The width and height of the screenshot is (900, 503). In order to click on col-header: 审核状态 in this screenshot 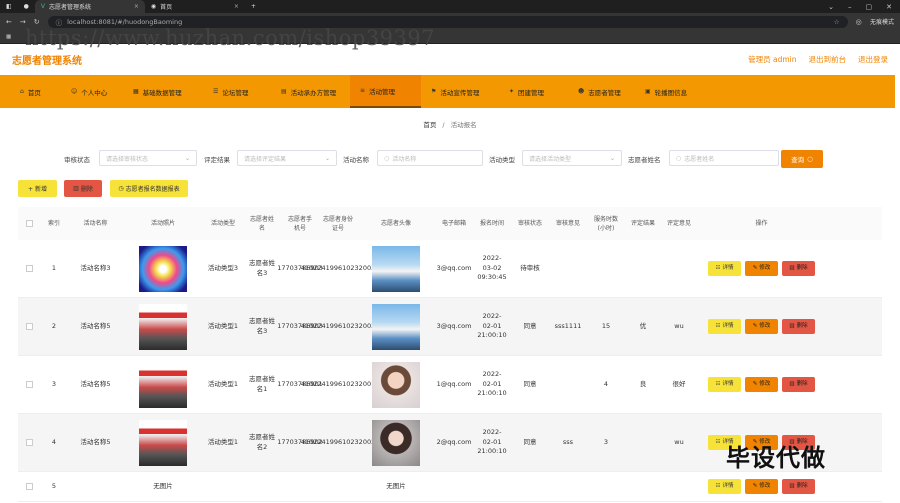, I will do `click(529, 223)`.